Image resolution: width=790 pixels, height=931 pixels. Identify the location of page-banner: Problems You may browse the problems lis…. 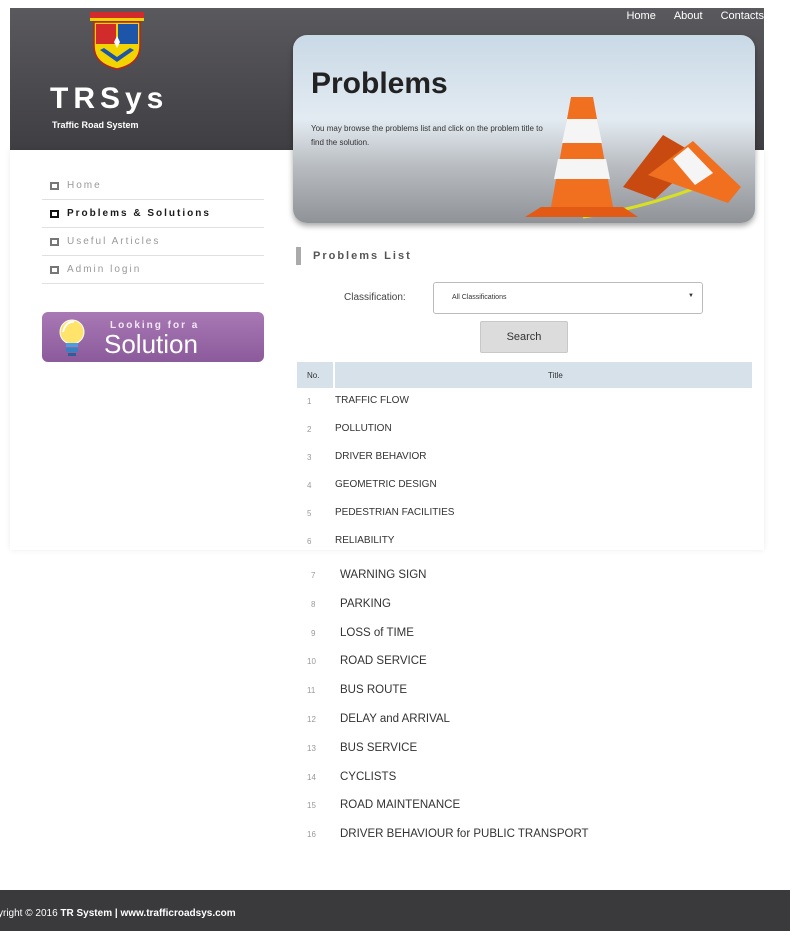
(524, 129).